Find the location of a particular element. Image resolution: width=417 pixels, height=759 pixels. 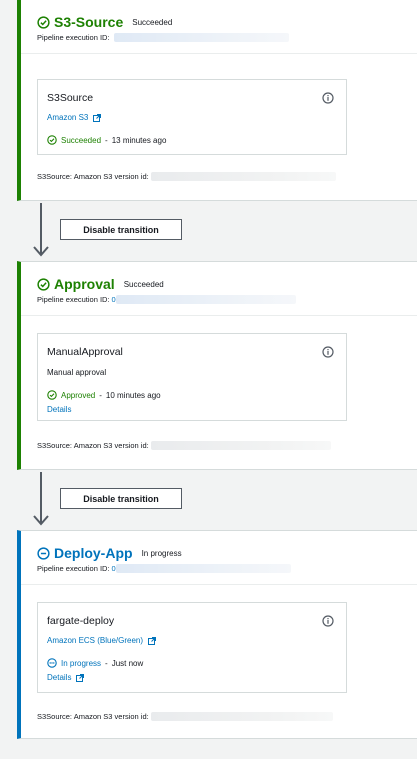

action-status: In progress - Just now is located at coordinates (95, 663).